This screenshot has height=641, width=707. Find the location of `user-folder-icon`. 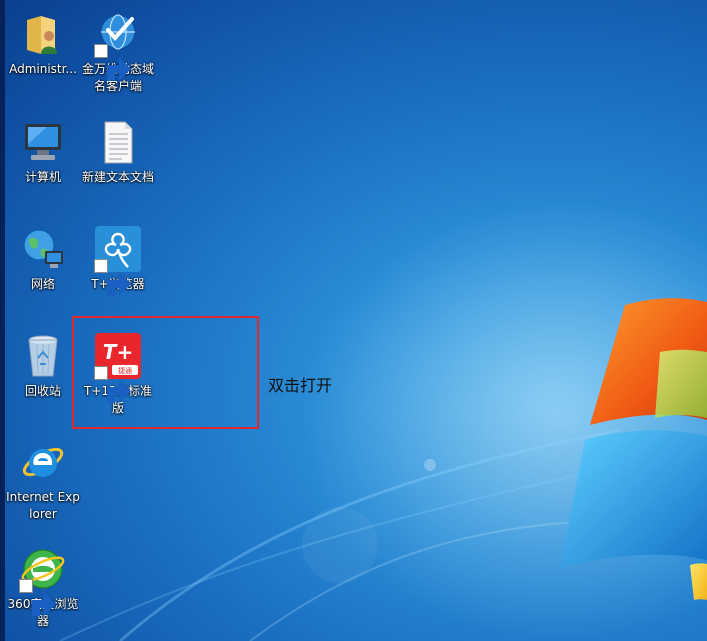

user-folder-icon is located at coordinates (43, 34).